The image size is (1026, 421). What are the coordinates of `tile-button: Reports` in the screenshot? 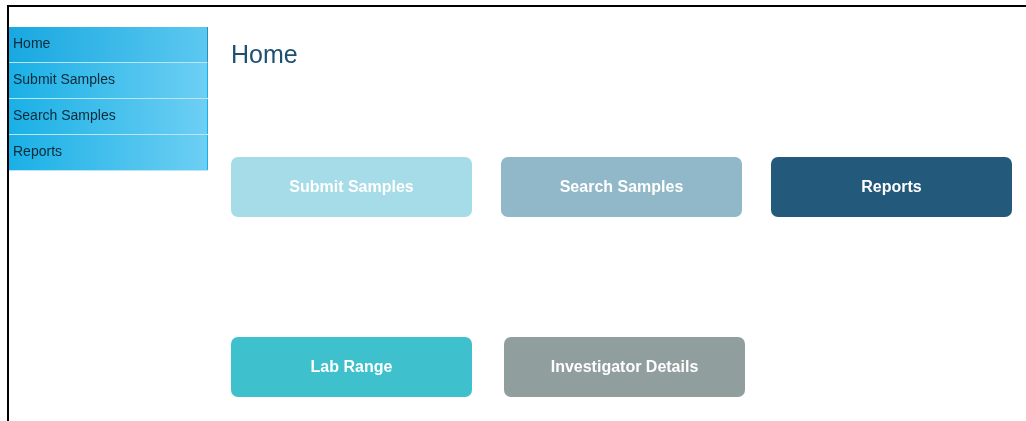 It's located at (891, 187).